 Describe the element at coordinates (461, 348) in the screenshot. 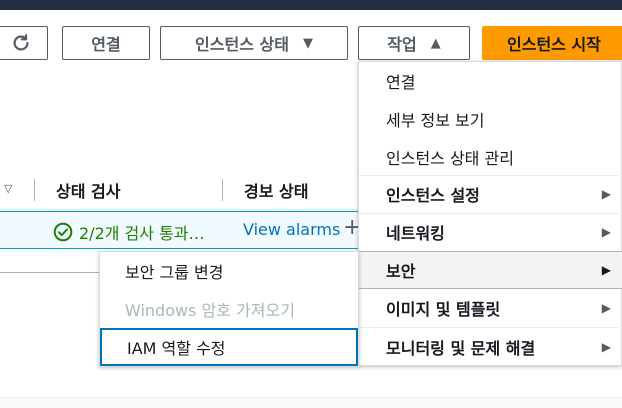

I see `menu-item-label: 모니터링 및 문제 해결` at that location.